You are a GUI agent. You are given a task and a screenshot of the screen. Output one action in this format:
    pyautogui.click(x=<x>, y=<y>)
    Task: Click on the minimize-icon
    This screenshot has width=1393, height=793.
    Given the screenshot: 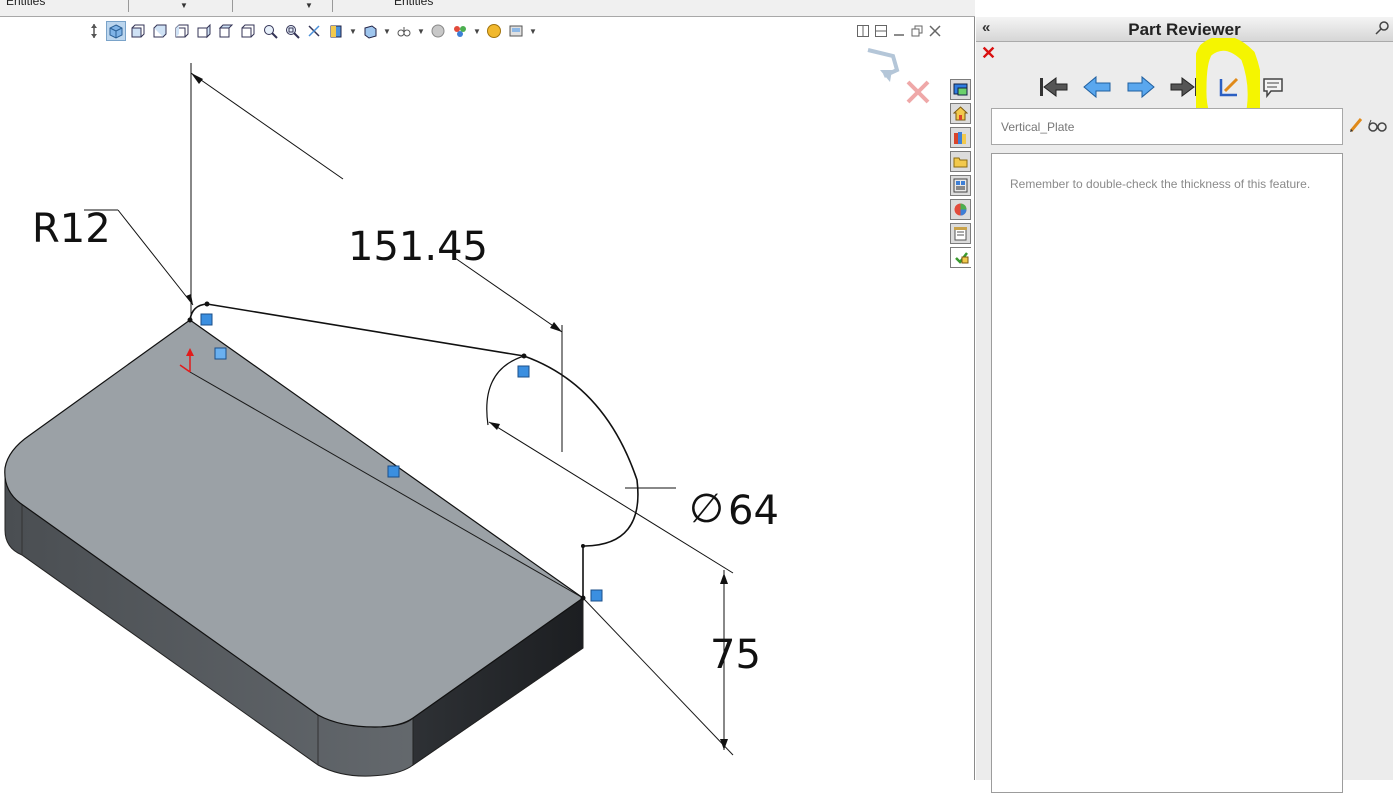 What is the action you would take?
    pyautogui.click(x=899, y=30)
    